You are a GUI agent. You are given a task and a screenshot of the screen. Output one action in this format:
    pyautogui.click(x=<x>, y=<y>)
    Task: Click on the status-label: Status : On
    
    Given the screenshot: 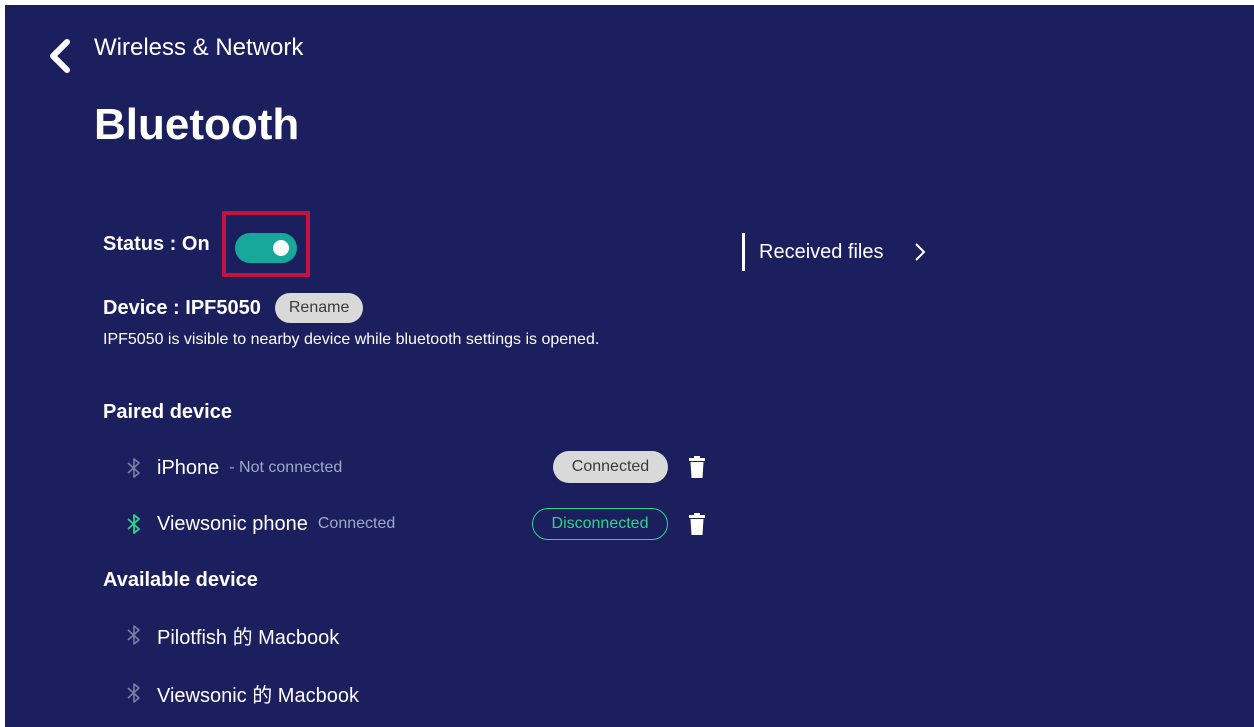 What is the action you would take?
    pyautogui.click(x=156, y=244)
    